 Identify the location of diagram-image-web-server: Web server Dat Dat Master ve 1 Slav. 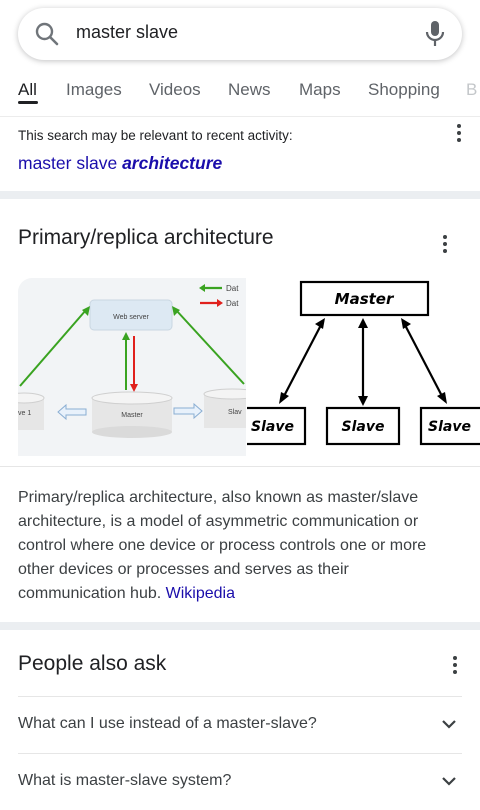
(132, 367).